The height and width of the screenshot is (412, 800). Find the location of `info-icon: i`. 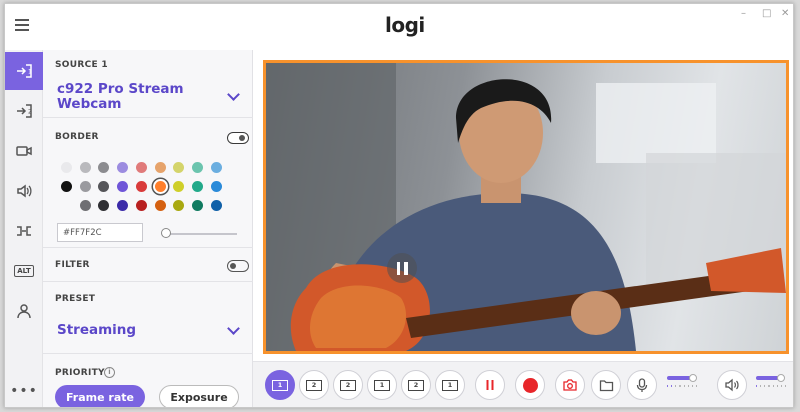

info-icon: i is located at coordinates (109, 372).